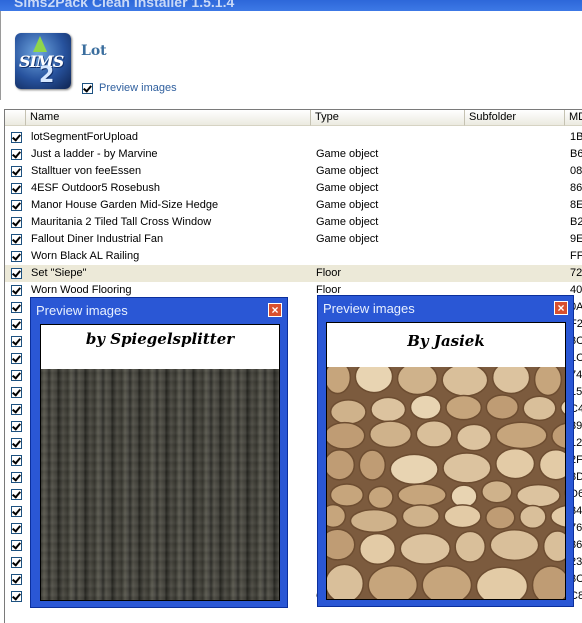 This screenshot has width=582, height=623. What do you see at coordinates (94, 154) in the screenshot?
I see `row-name: Just a ladder - by Marvine` at bounding box center [94, 154].